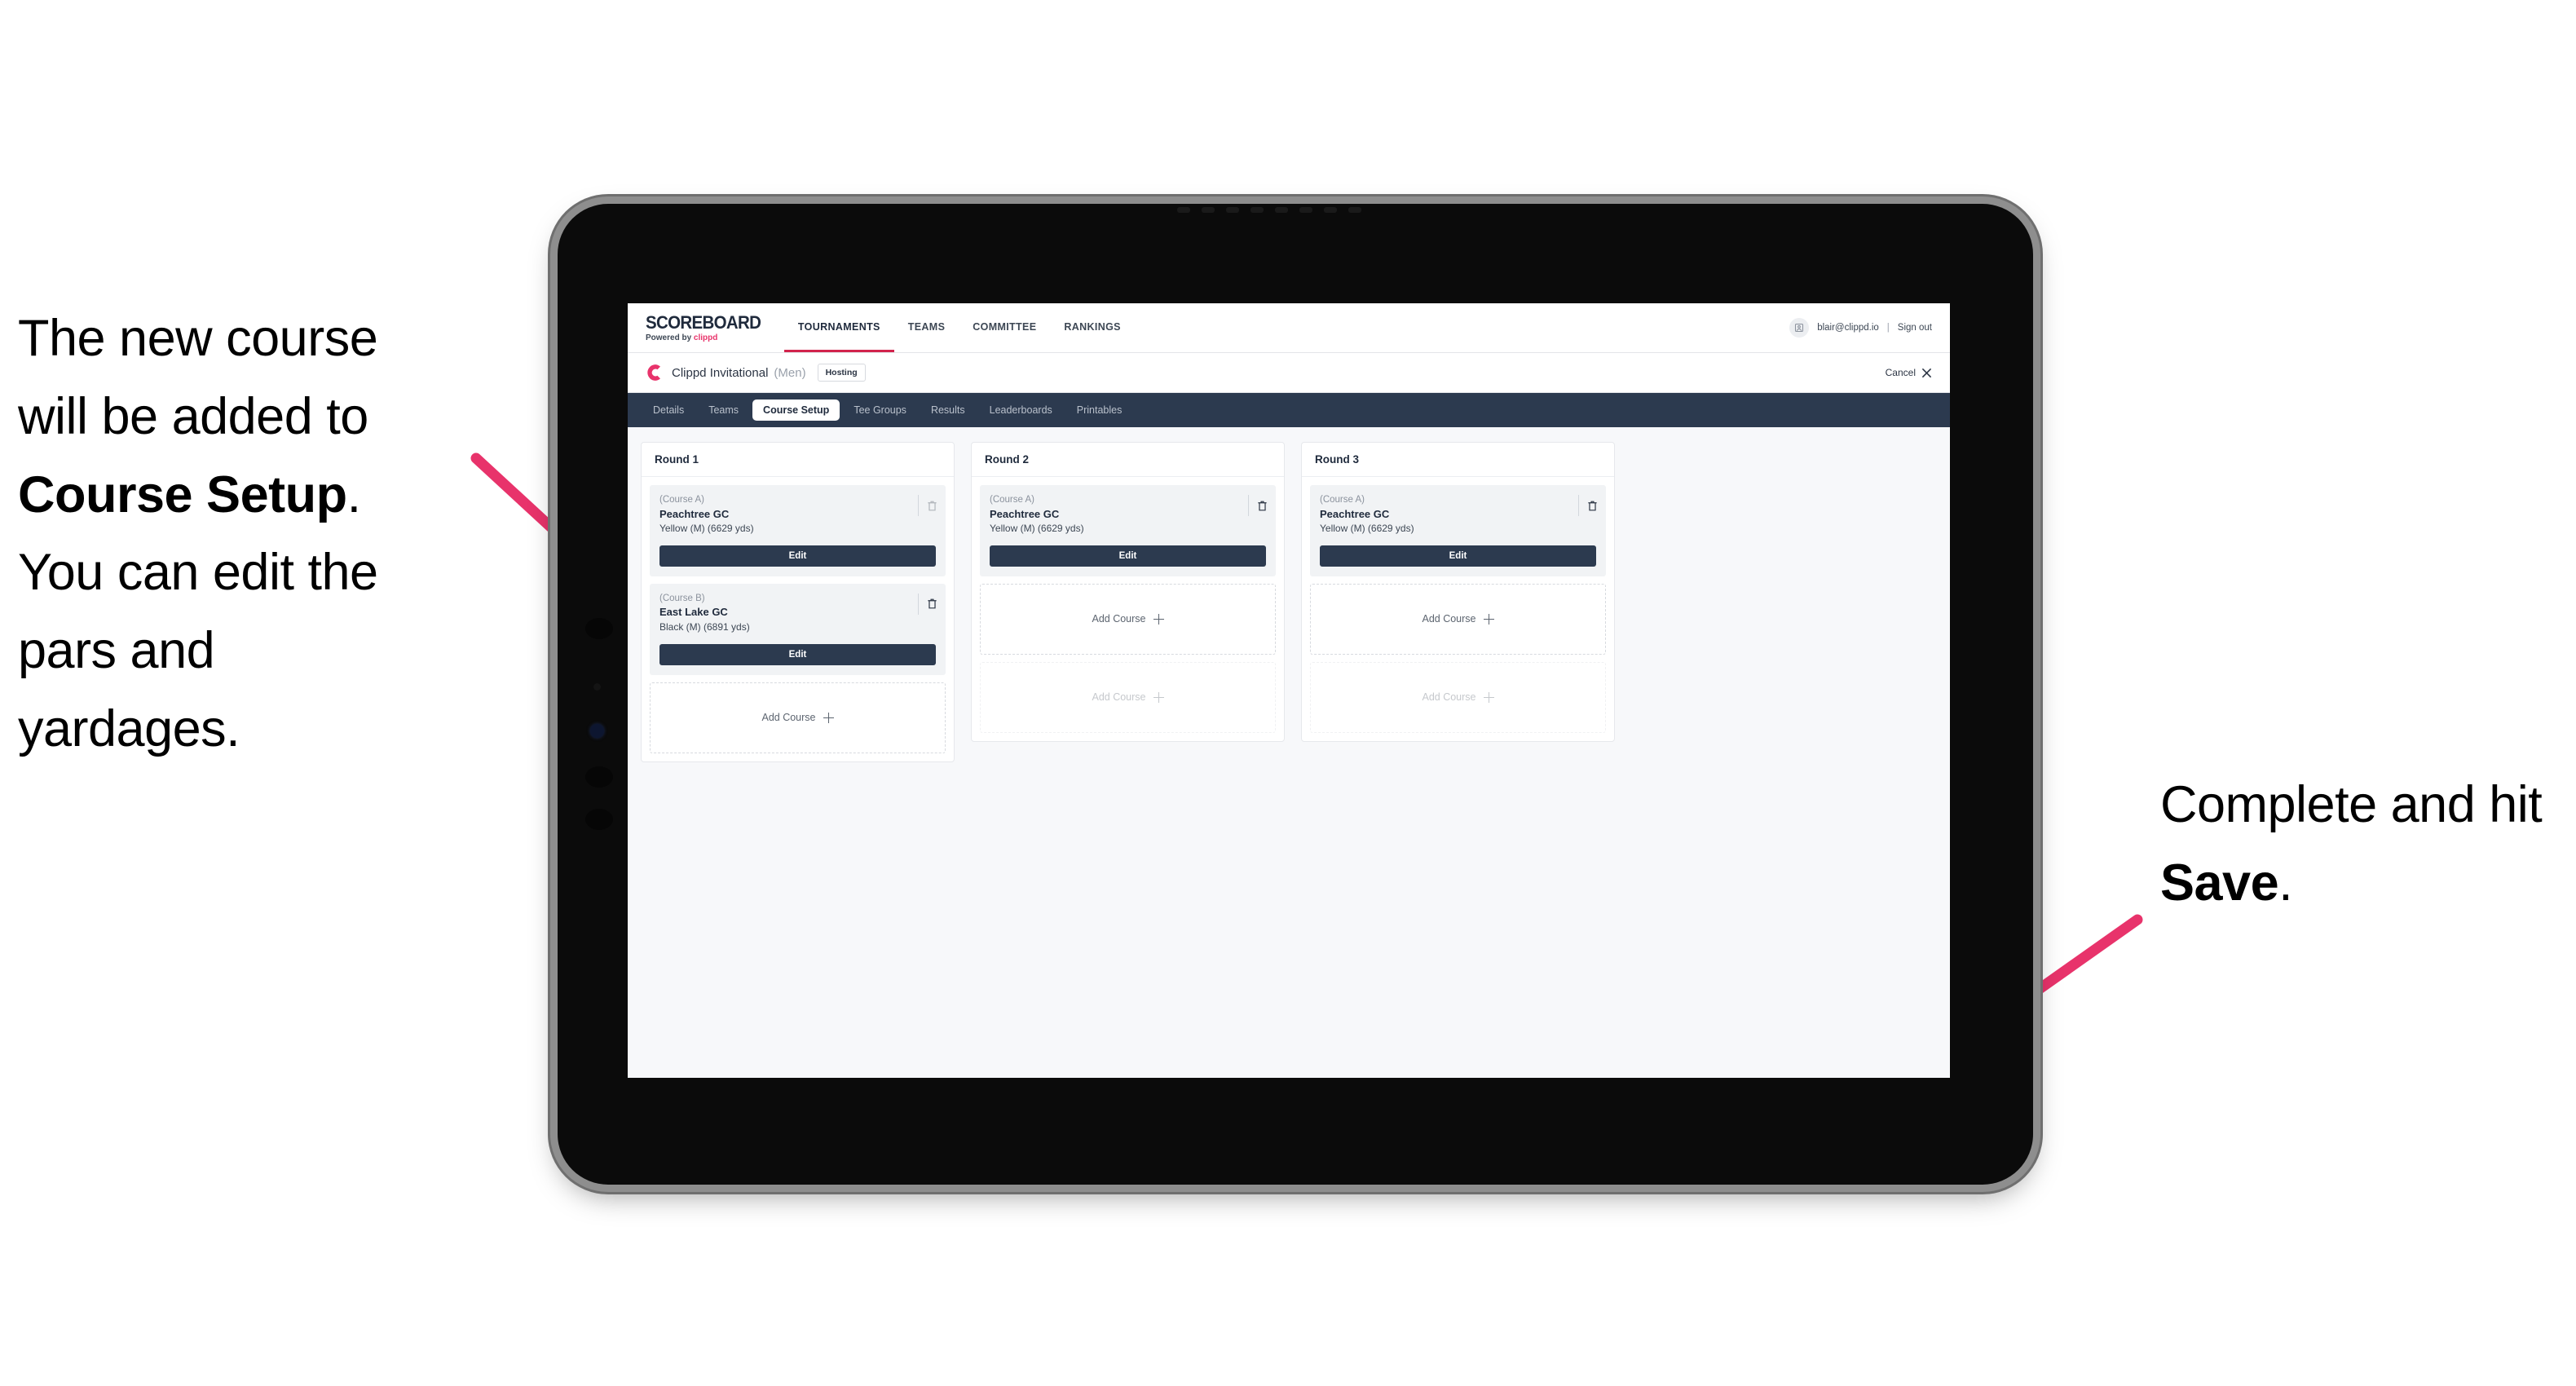 This screenshot has width=2576, height=1386. Describe the element at coordinates (880, 410) in the screenshot. I see `tab-tee-groups: Tee Groups` at that location.